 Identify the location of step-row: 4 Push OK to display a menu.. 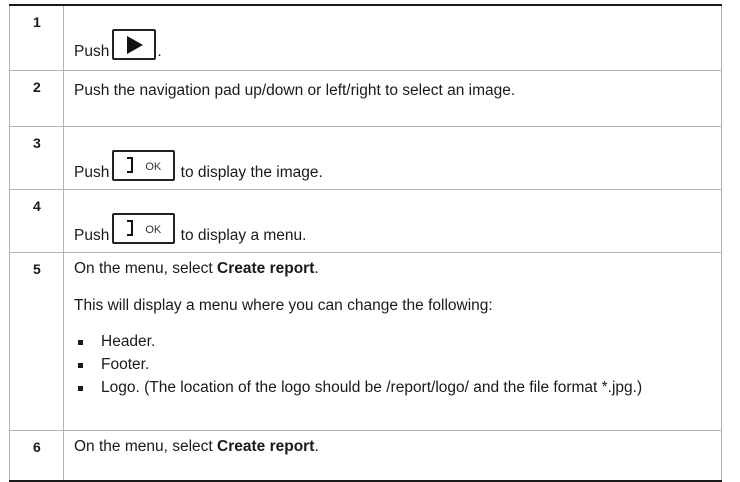
(365, 221).